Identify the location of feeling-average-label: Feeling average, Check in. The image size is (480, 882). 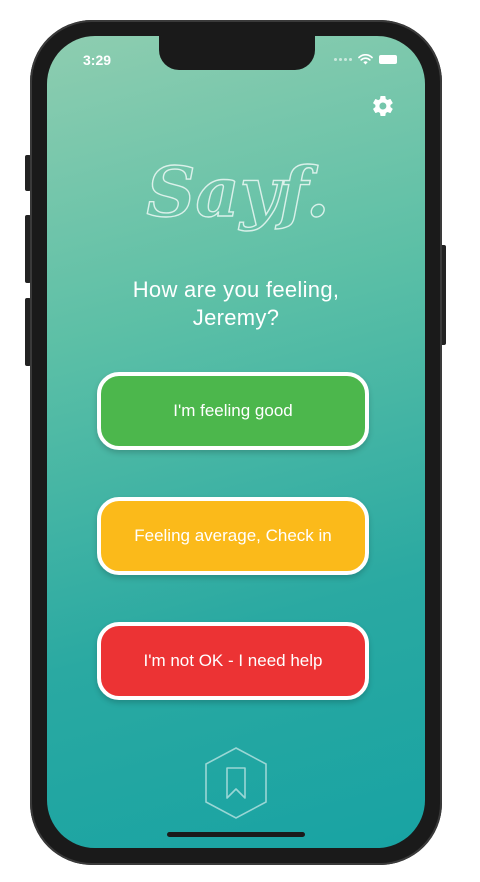
(233, 535).